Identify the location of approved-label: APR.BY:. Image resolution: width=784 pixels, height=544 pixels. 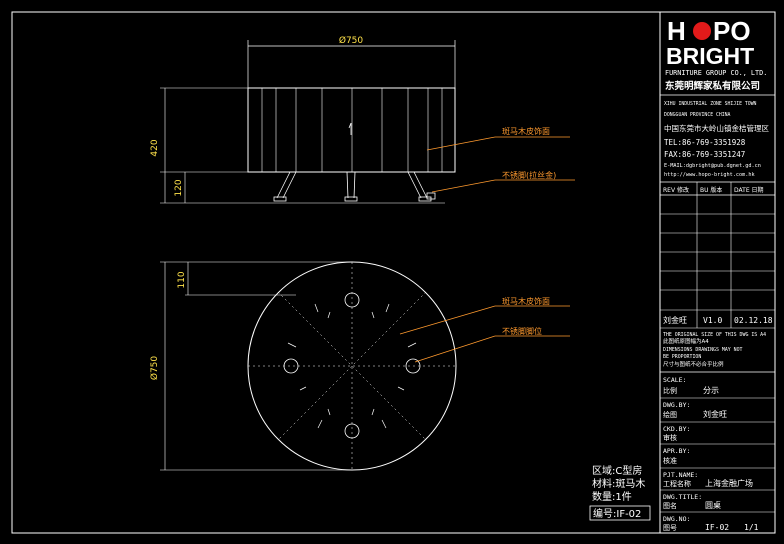
(676, 451).